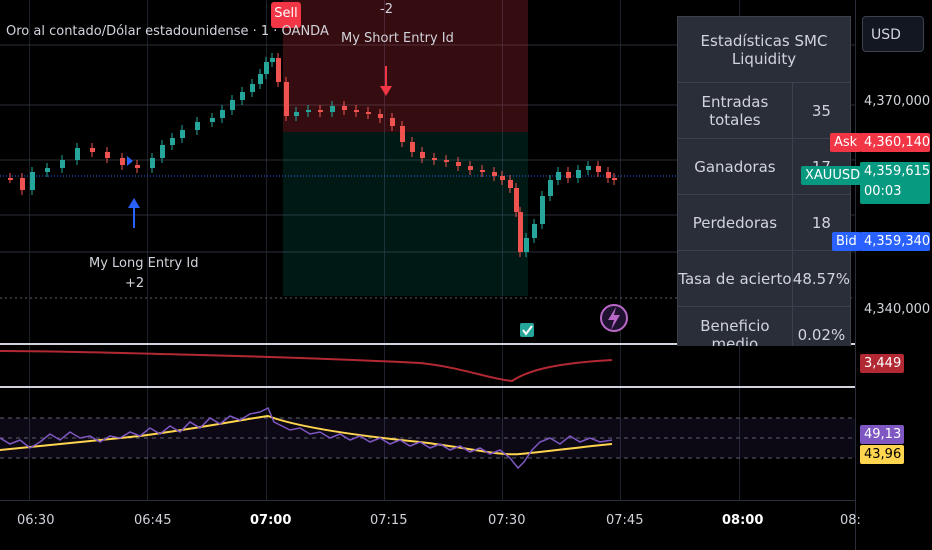 The image size is (932, 550). What do you see at coordinates (735, 110) in the screenshot?
I see `stats-label: Entradas totales` at bounding box center [735, 110].